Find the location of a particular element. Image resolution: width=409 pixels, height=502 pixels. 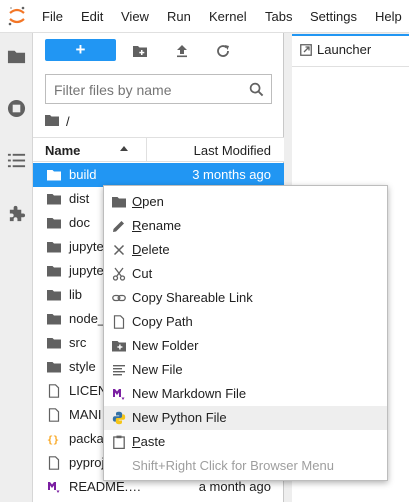

tab-label: Launcher is located at coordinates (344, 49).